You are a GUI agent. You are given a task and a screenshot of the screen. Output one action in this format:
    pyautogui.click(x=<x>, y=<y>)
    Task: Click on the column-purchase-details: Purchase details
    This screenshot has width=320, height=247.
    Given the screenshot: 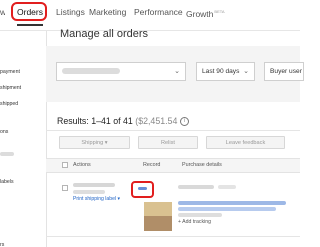 What is the action you would take?
    pyautogui.click(x=202, y=165)
    